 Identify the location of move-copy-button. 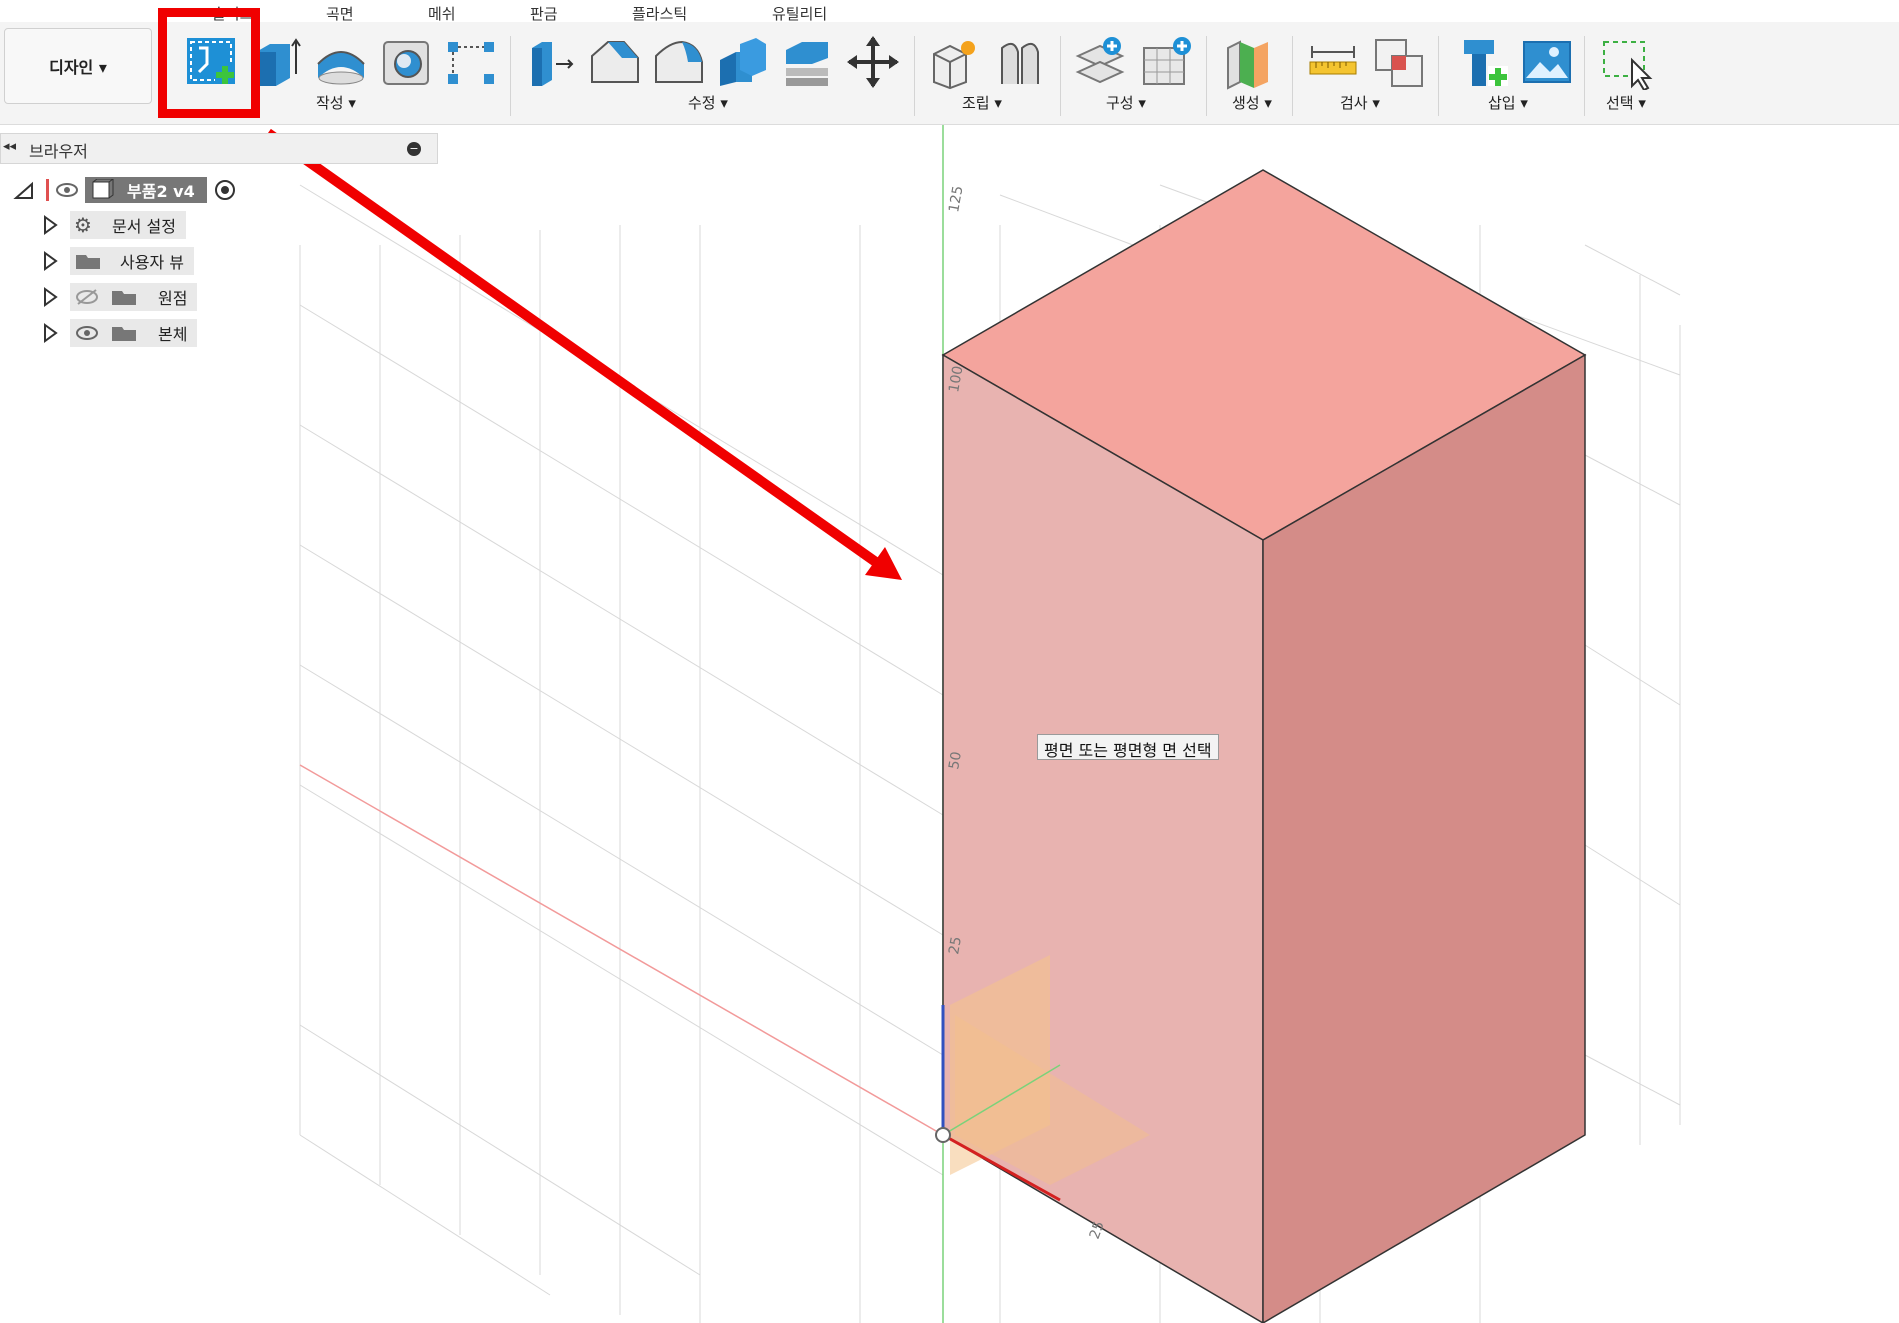
(873, 62).